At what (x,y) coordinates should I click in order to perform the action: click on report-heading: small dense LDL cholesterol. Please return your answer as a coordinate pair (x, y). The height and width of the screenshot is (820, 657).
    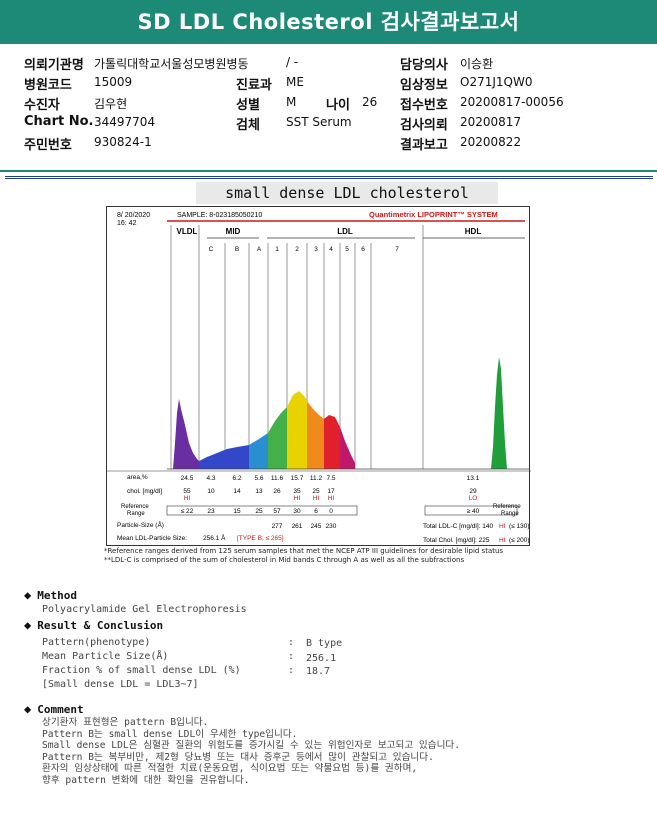
    Looking at the image, I should click on (347, 193).